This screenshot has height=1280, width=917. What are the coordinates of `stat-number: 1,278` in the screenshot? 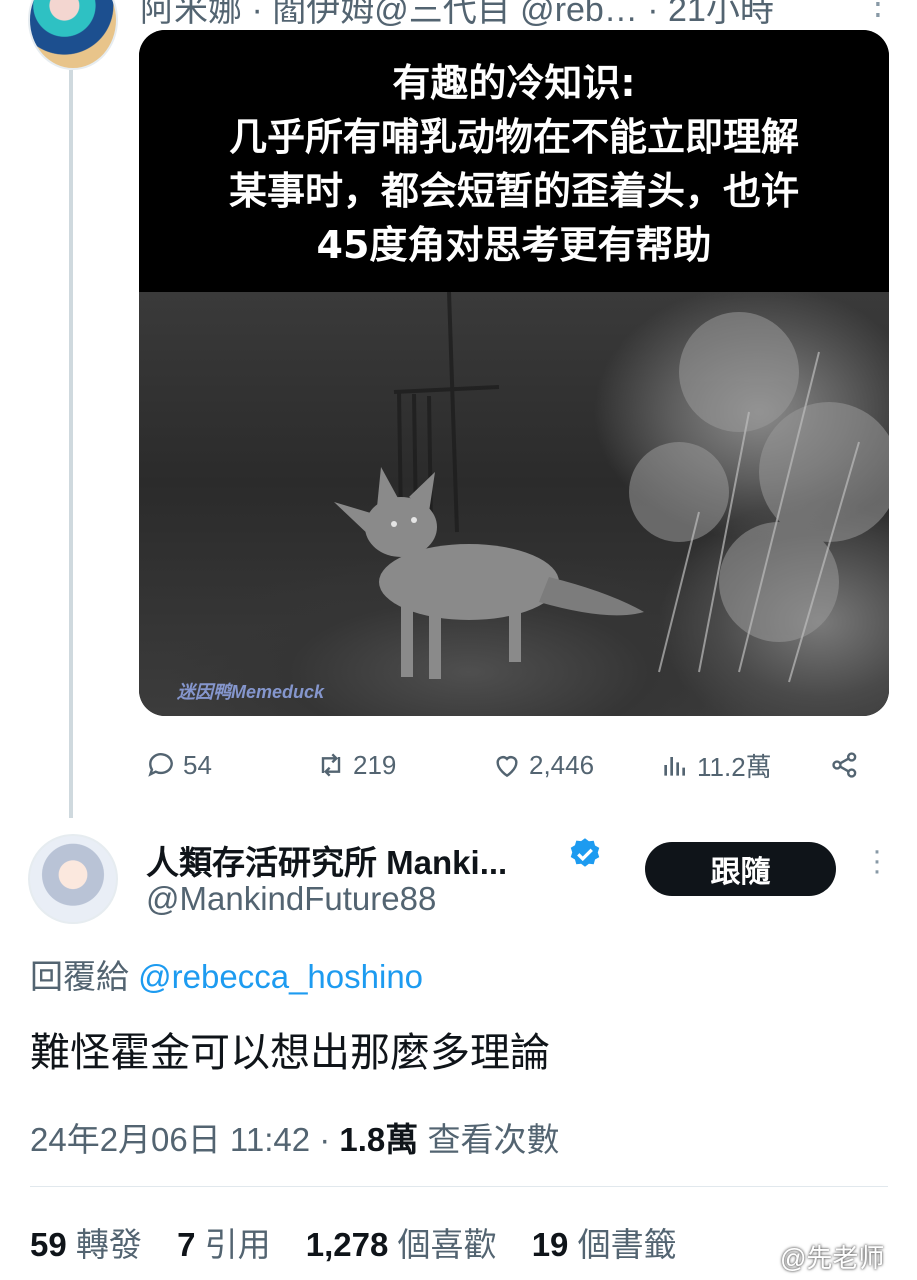 It's located at (347, 1244).